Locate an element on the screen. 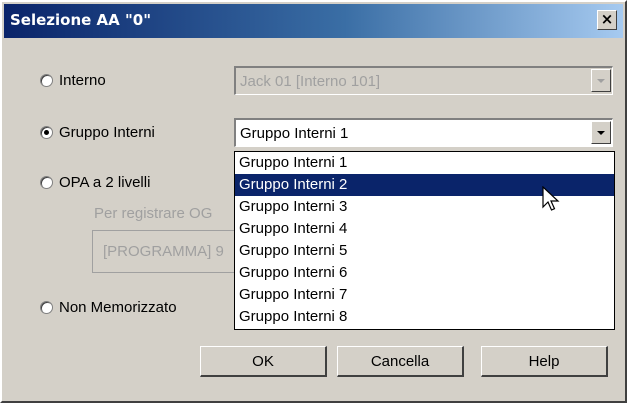 The width and height of the screenshot is (627, 403). help-button: Help is located at coordinates (544, 361).